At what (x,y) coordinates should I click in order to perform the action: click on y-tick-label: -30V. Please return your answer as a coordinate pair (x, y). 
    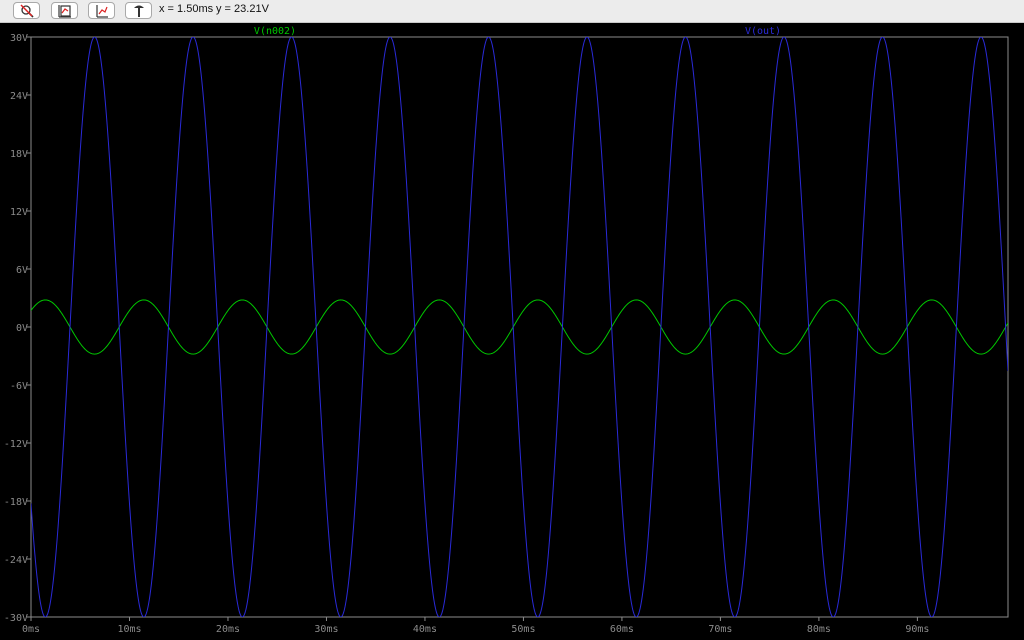
    Looking at the image, I should click on (16, 618).